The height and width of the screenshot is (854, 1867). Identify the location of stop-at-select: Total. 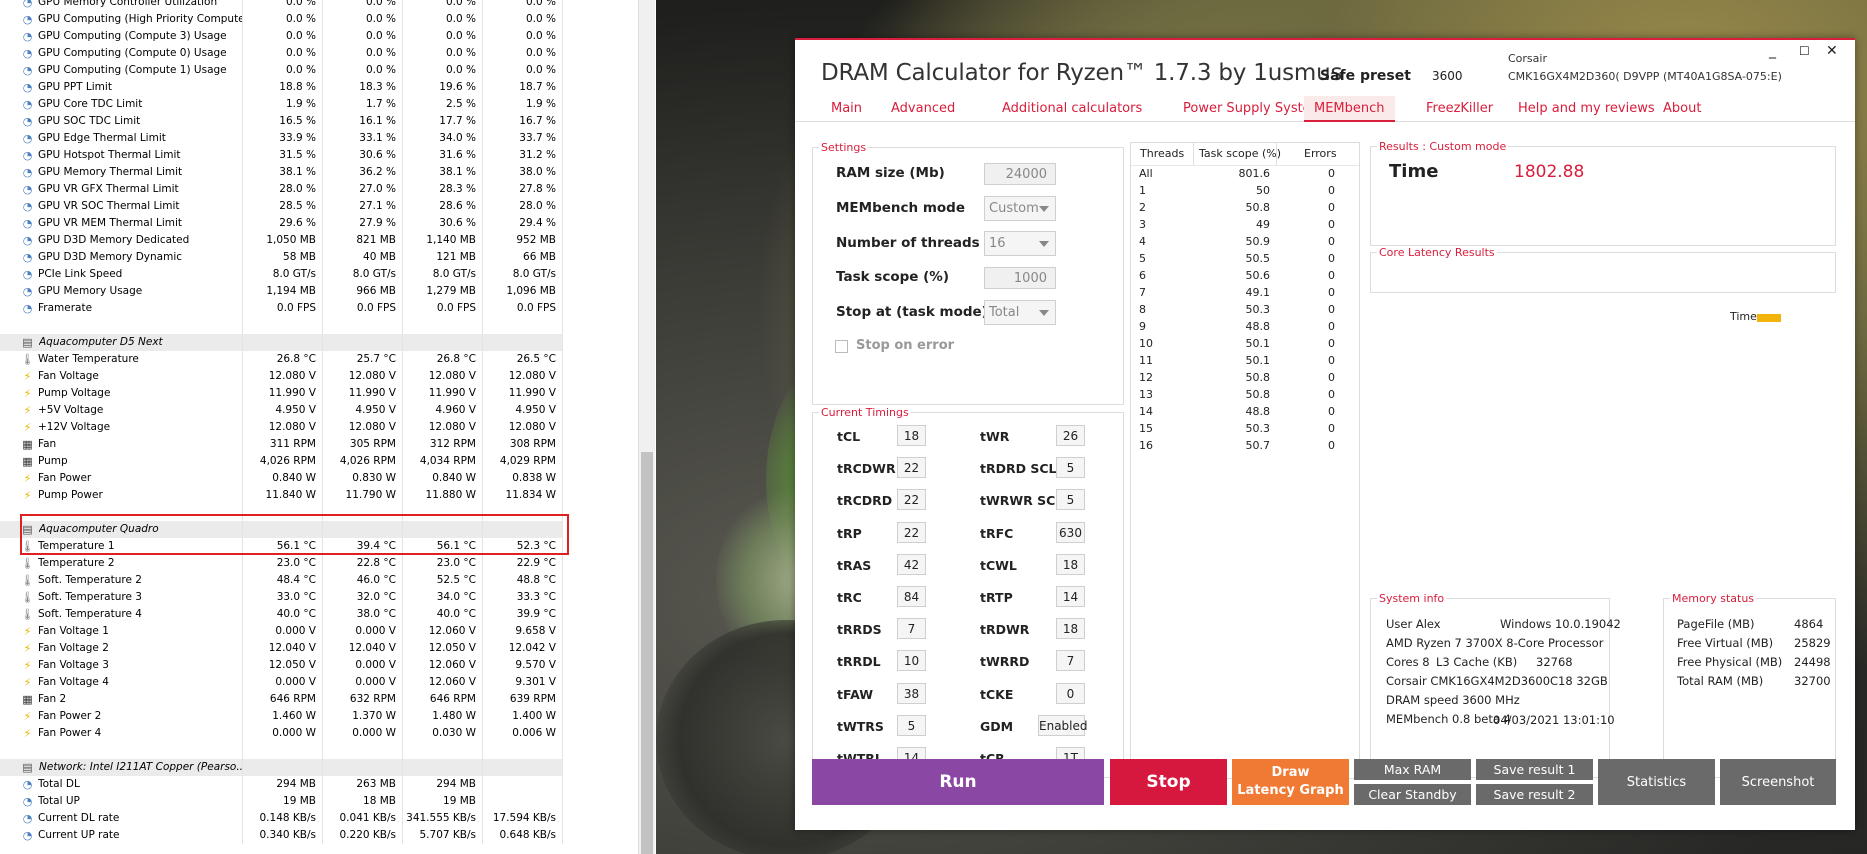
(1020, 312).